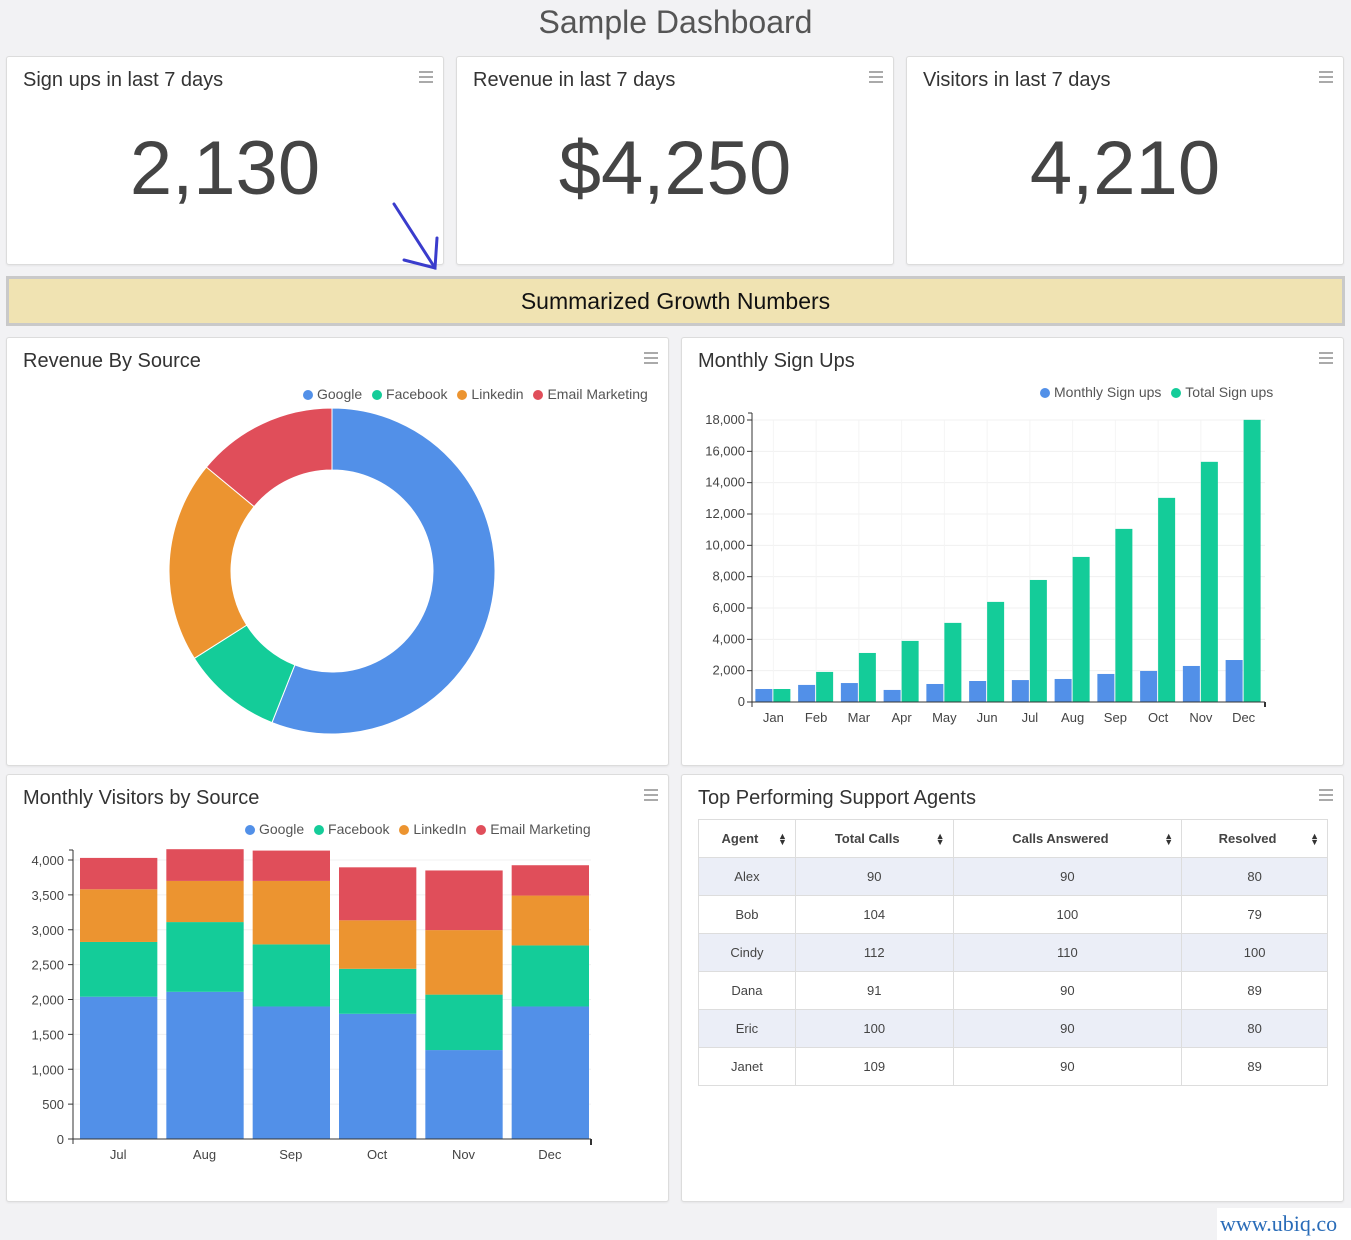  I want to click on column-header-resolved: Resolved ▲ ▼, so click(1254, 838).